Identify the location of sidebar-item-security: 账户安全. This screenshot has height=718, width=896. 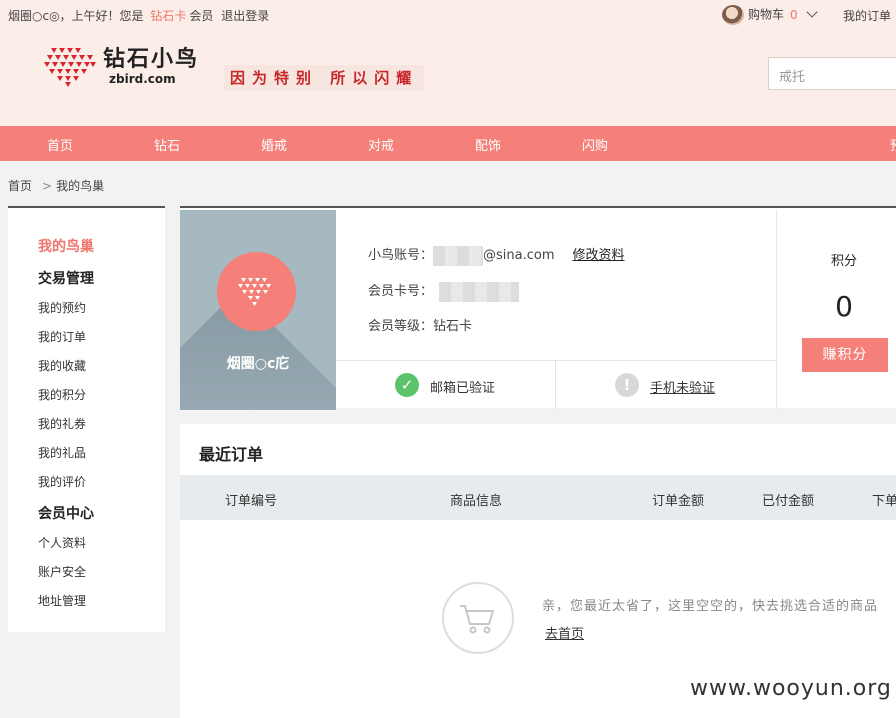
(62, 571).